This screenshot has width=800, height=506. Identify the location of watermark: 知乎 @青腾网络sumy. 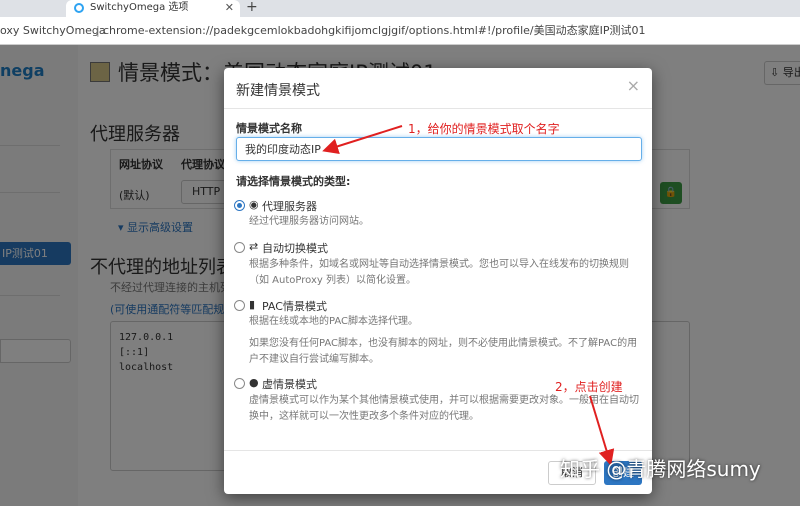
(660, 469).